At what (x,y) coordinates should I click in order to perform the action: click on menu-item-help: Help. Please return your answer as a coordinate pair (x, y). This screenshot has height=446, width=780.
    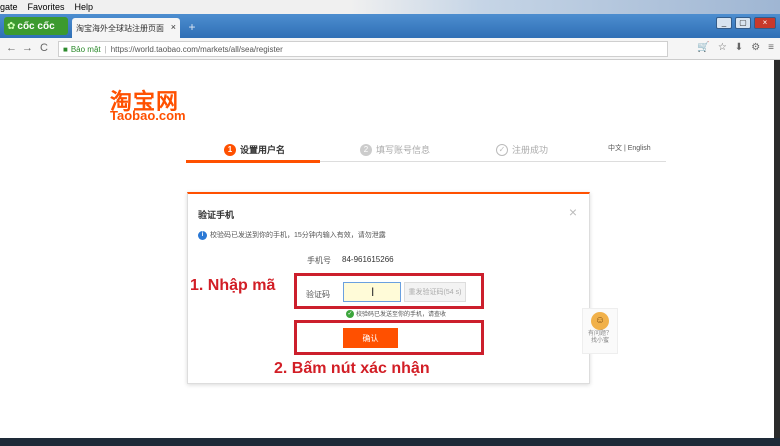
    Looking at the image, I should click on (84, 7).